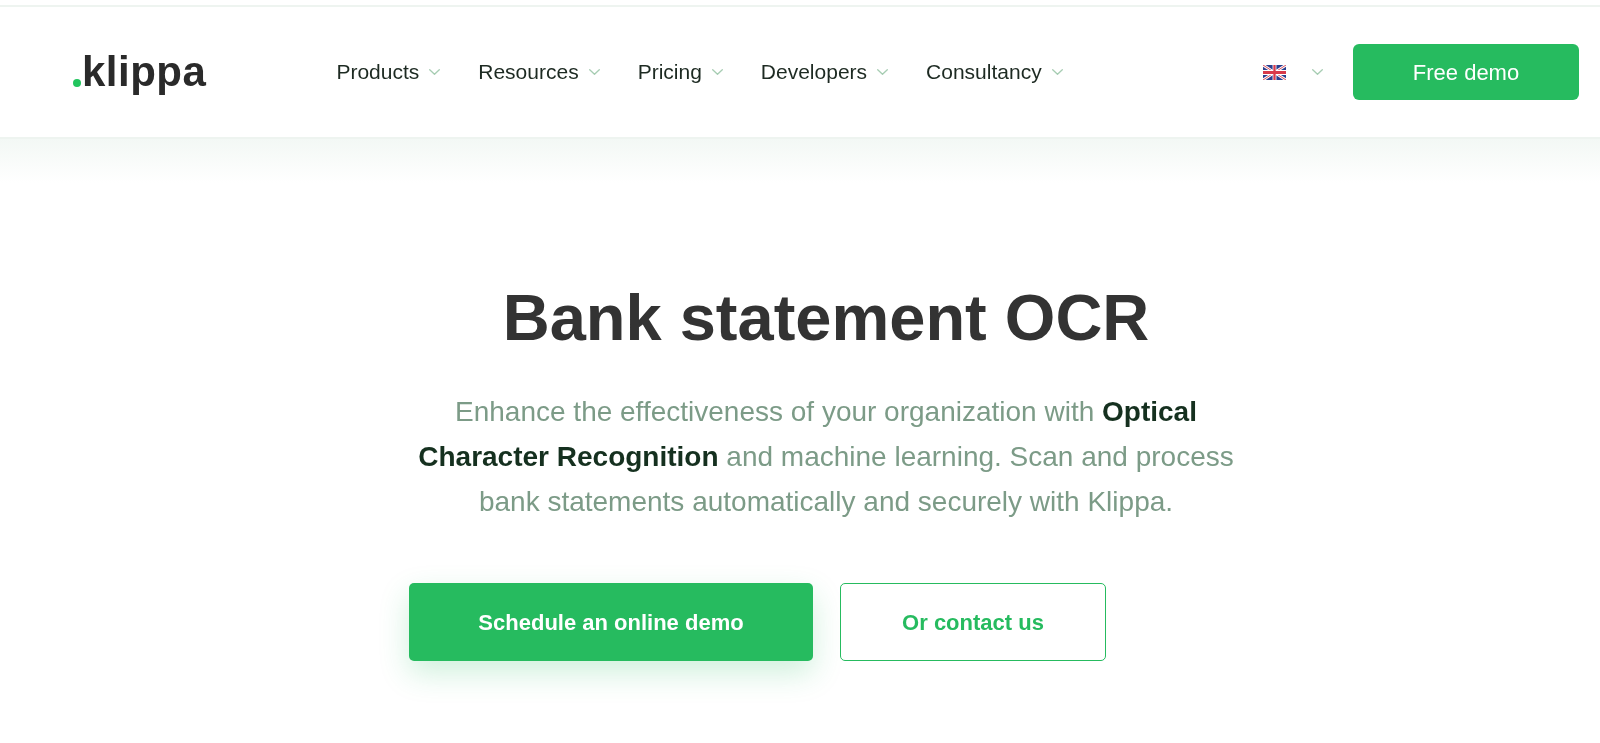 Image resolution: width=1600 pixels, height=743 pixels. Describe the element at coordinates (826, 457) in the screenshot. I see `hero-description: Enhance the effectiveness of your organization with Optical Character Recognition and machine learning. Scan and process bank statements automatically and securely with Klippa.` at that location.